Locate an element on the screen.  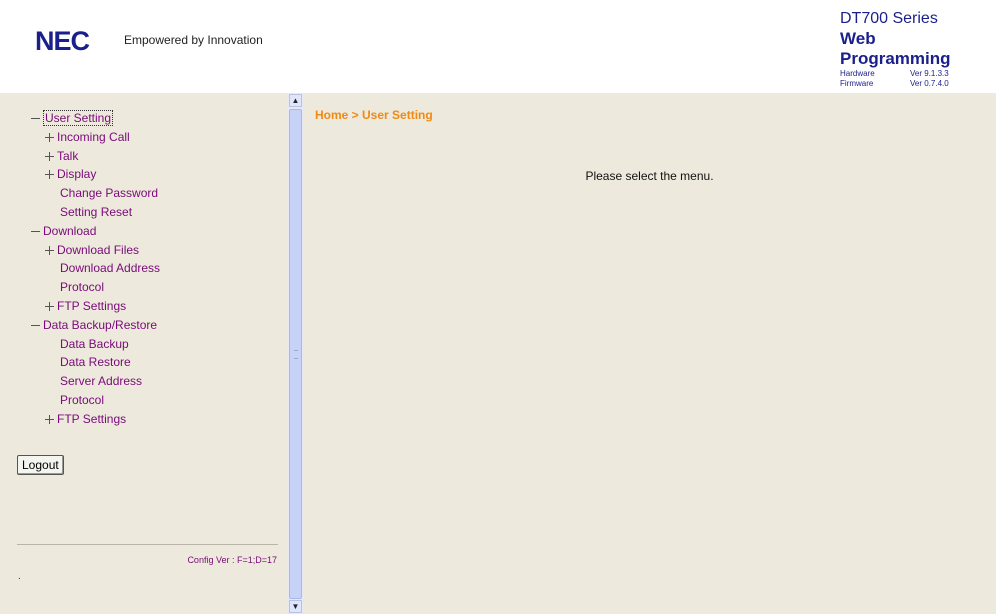
menu-download-address: Download Address is located at coordinates (95, 268).